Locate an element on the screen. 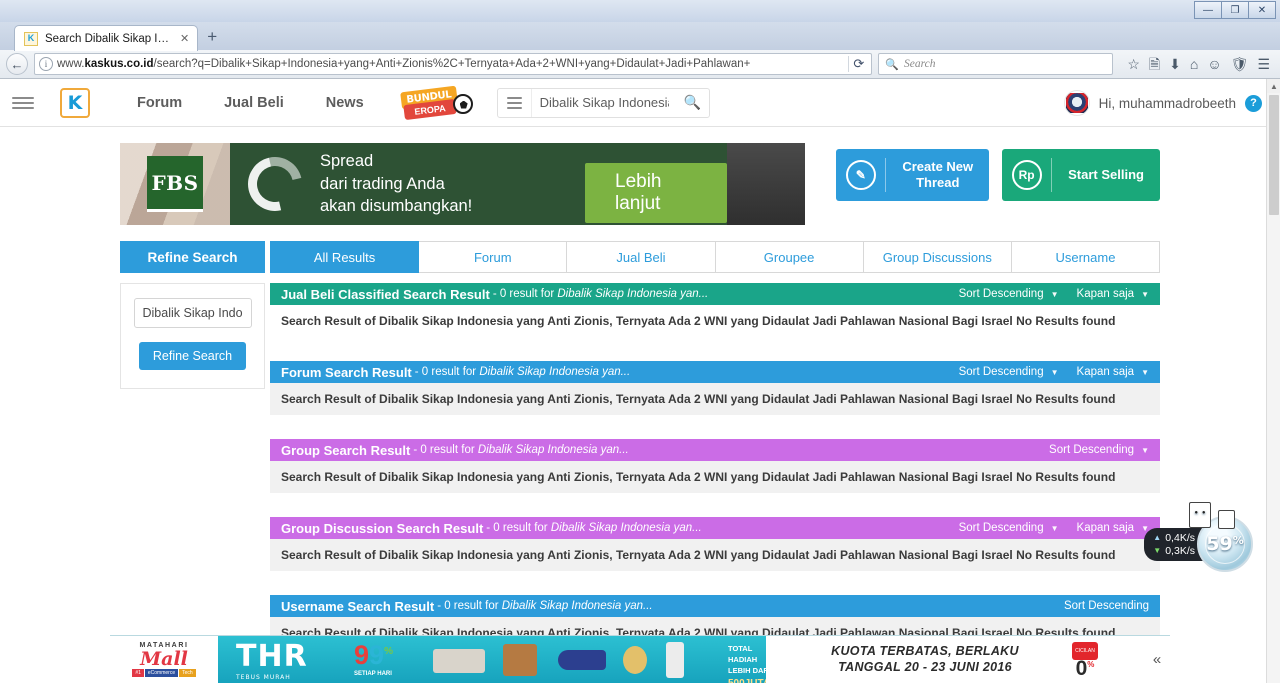  fbs-ad-line2: dari trading Anda is located at coordinates (382, 183).